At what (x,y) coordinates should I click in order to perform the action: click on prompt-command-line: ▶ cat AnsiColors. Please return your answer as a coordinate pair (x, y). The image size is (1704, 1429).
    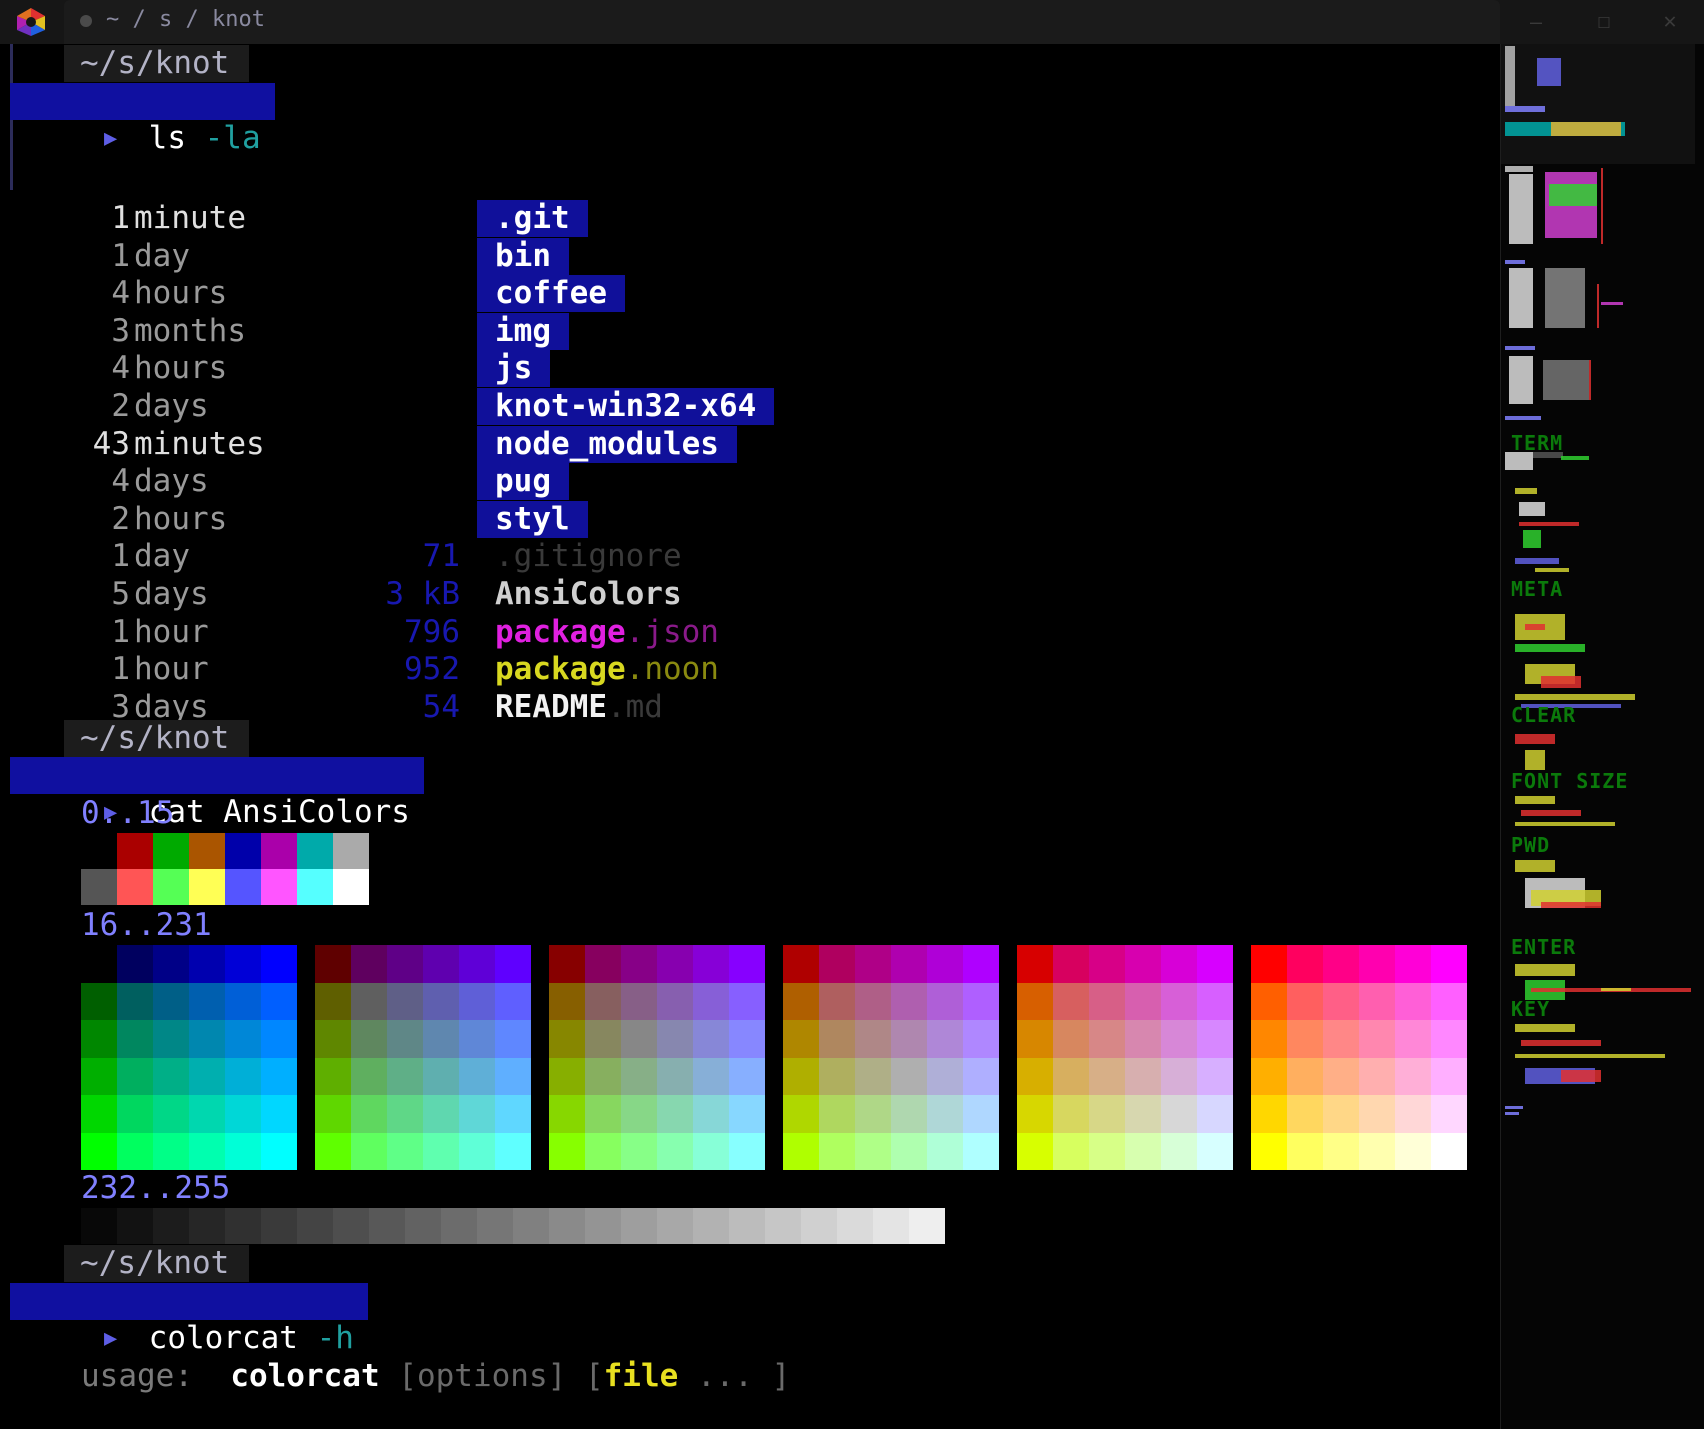
    Looking at the image, I should click on (217, 793).